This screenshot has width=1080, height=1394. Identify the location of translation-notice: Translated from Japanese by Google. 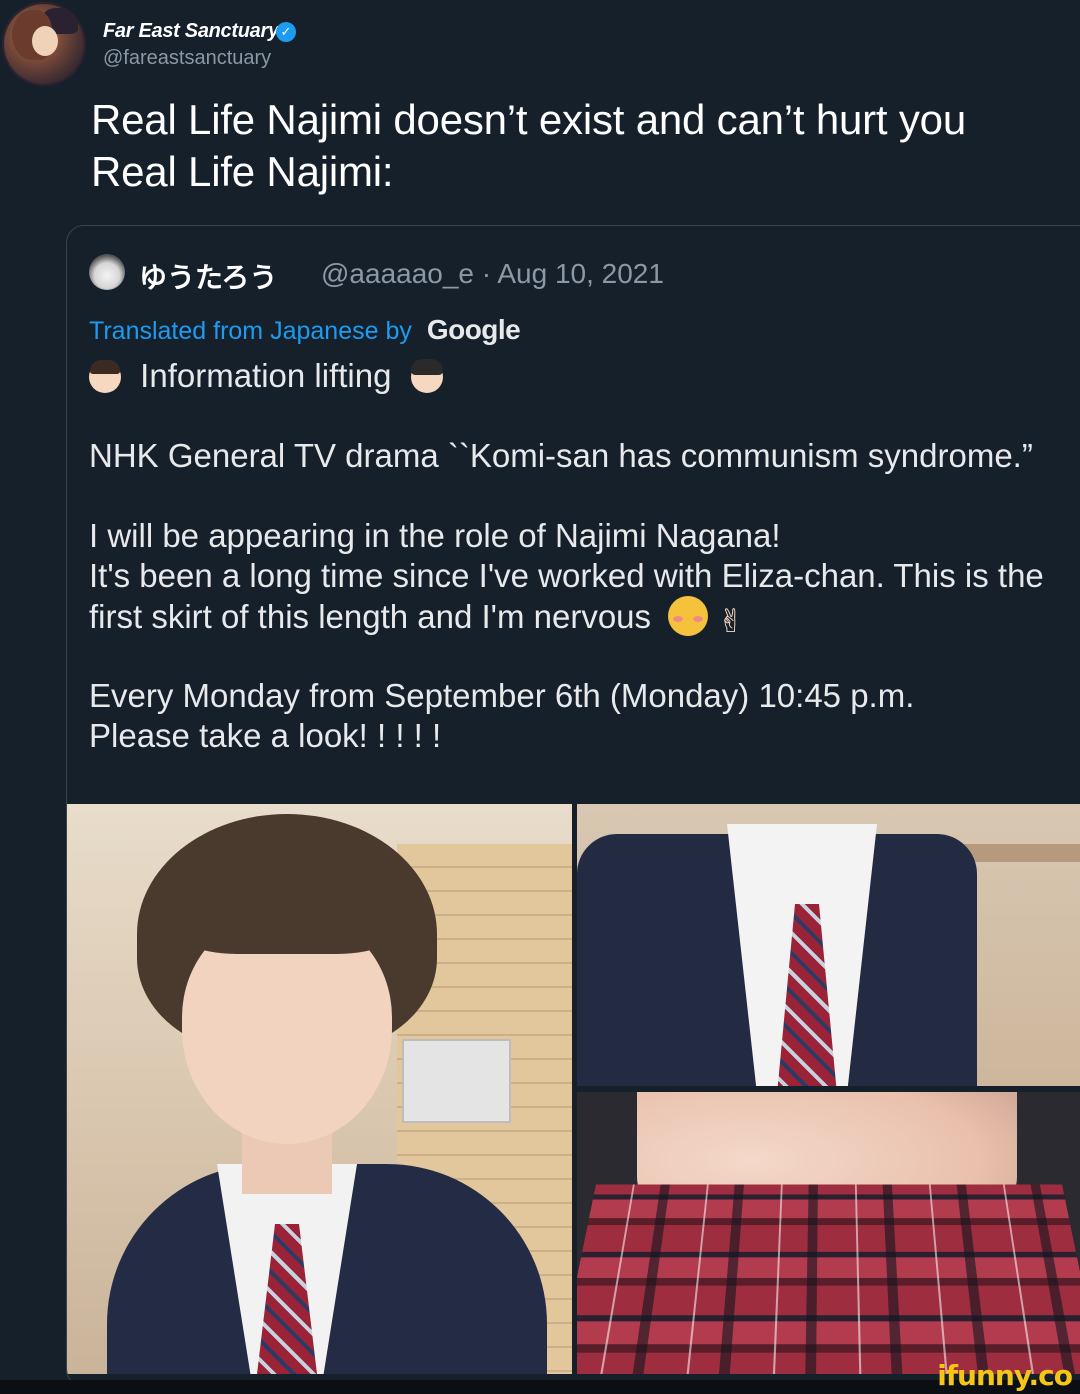
(305, 330).